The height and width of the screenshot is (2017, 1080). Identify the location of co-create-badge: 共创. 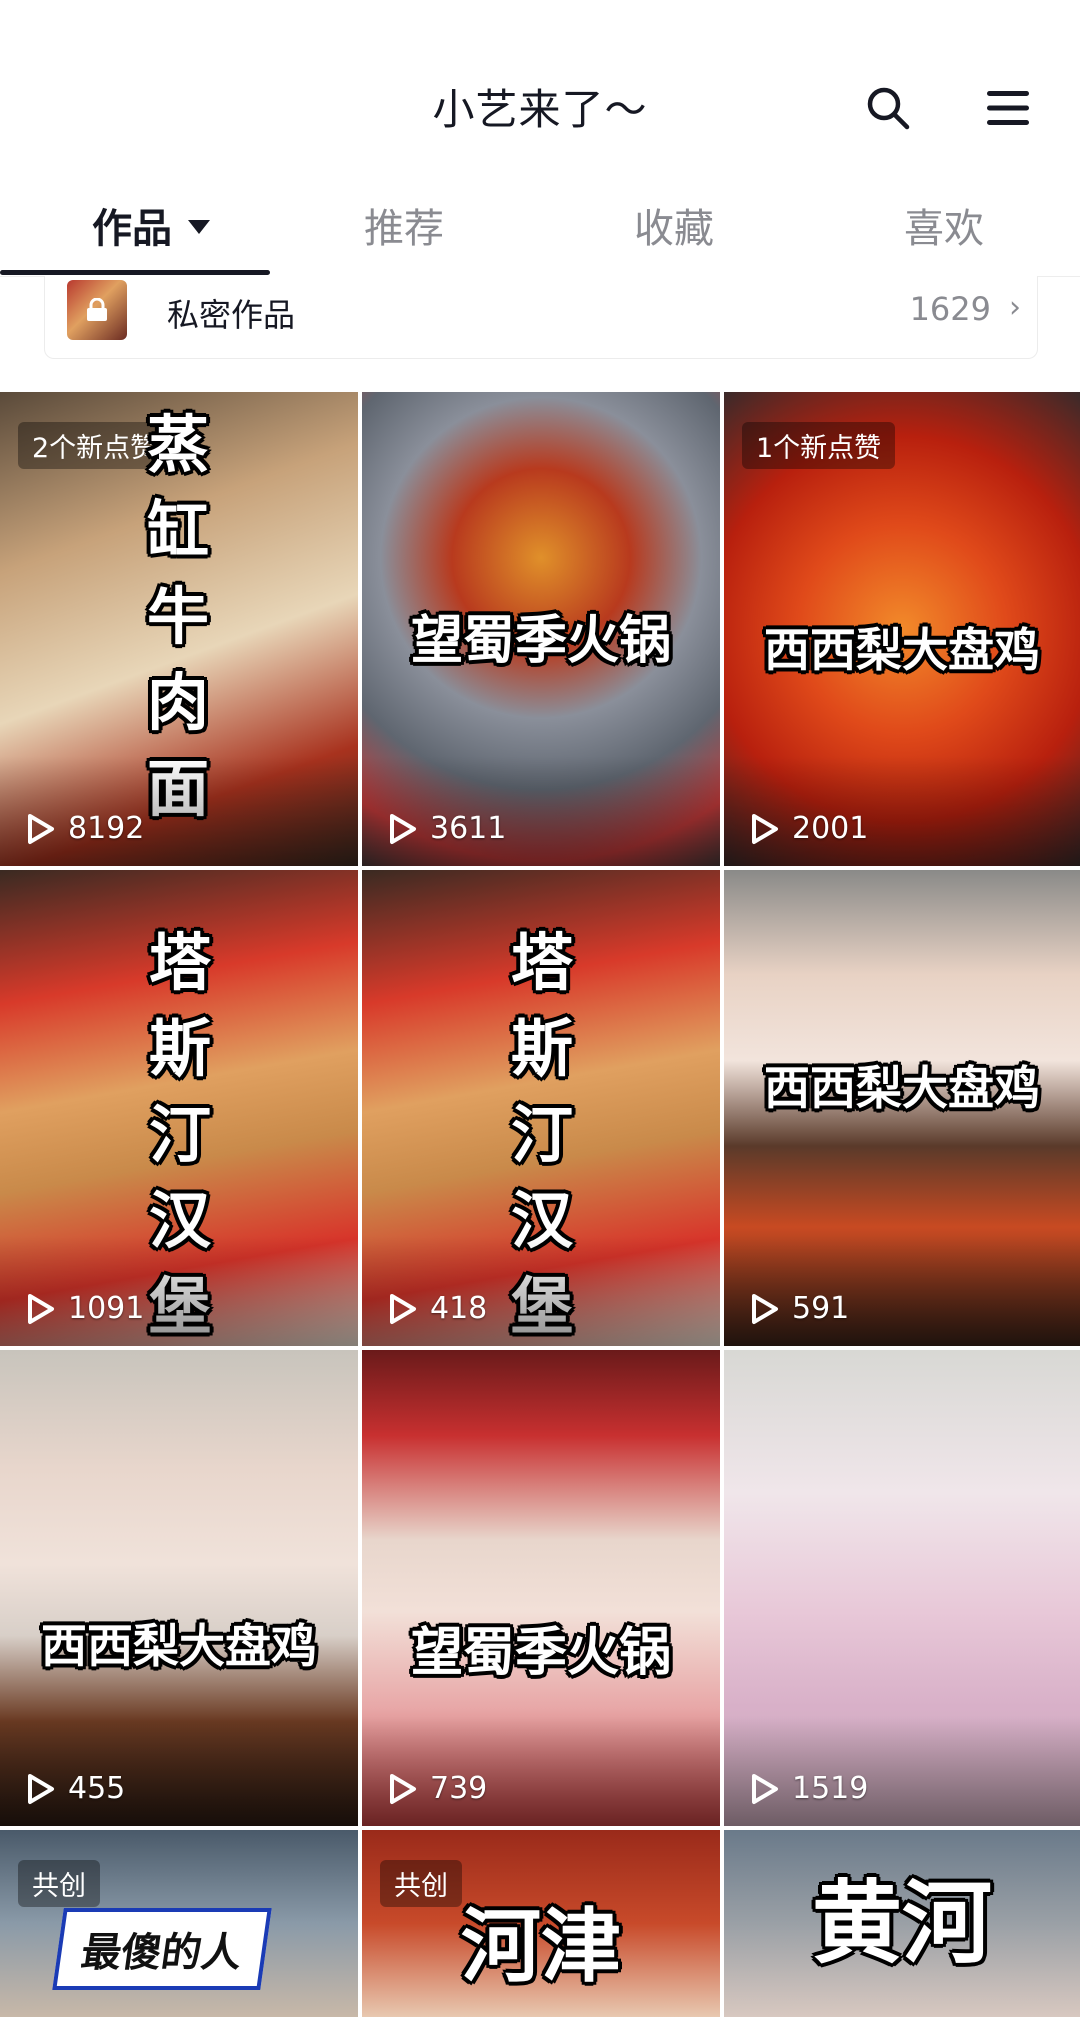
(59, 1883).